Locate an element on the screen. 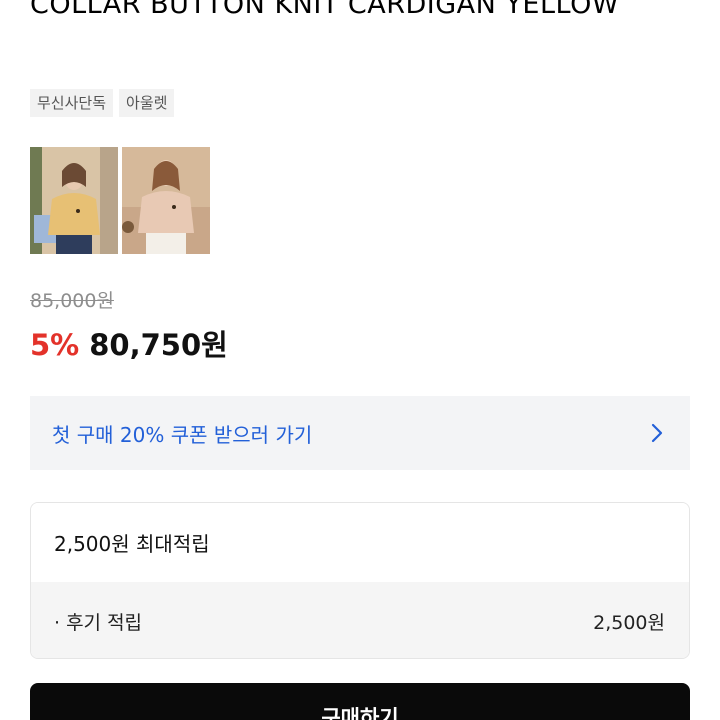 The height and width of the screenshot is (720, 720). discount-rate: 5% is located at coordinates (55, 345).